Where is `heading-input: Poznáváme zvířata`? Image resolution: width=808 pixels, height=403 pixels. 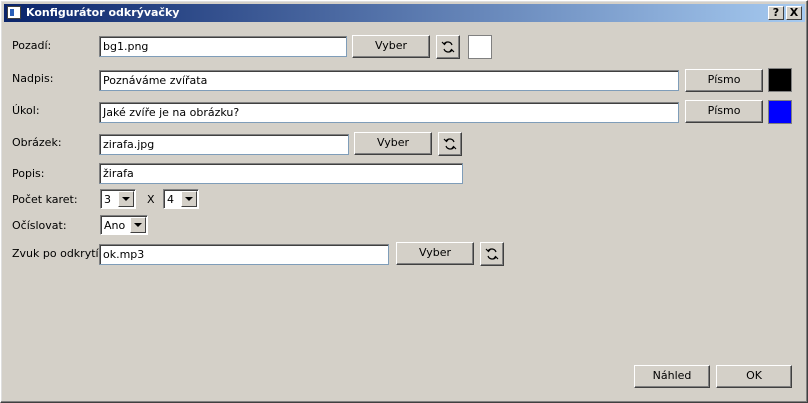 heading-input: Poznáváme zvířata is located at coordinates (389, 80).